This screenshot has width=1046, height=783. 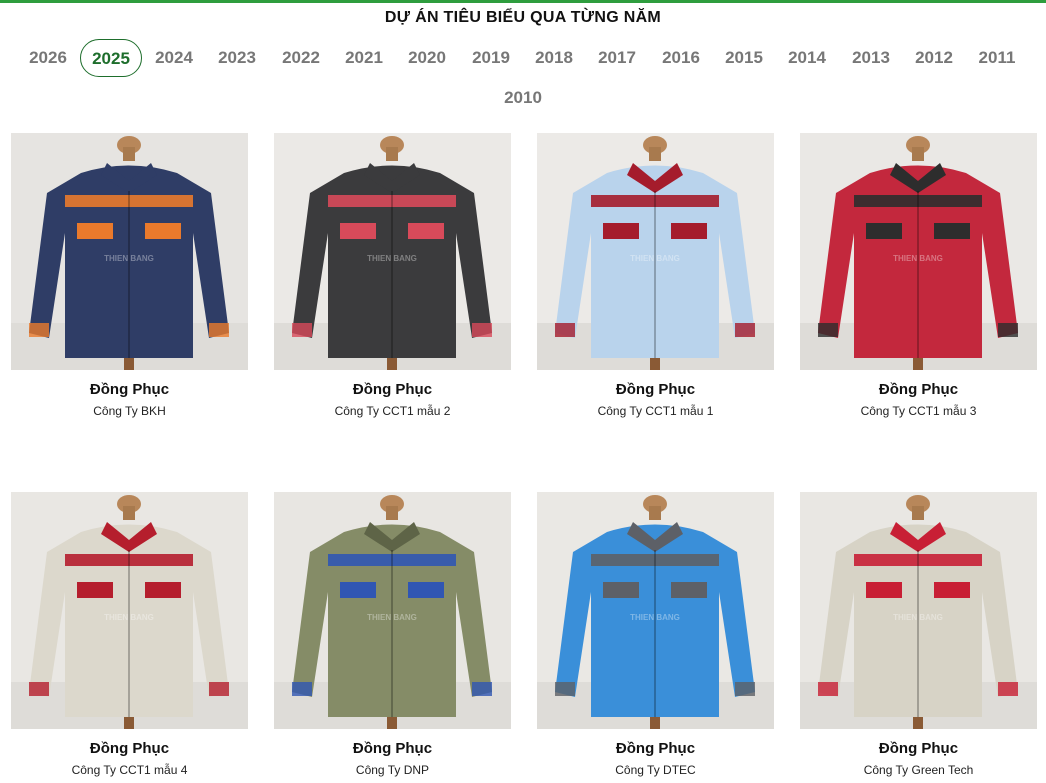 What do you see at coordinates (997, 58) in the screenshot?
I see `year-tab-2011: 2011` at bounding box center [997, 58].